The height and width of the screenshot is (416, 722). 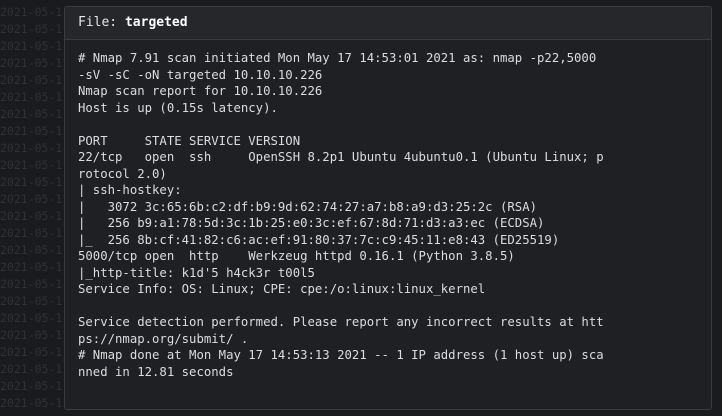 I want to click on nmap-output-line: -sV -sC -oN targeted 10.10.10.226, so click(x=200, y=74).